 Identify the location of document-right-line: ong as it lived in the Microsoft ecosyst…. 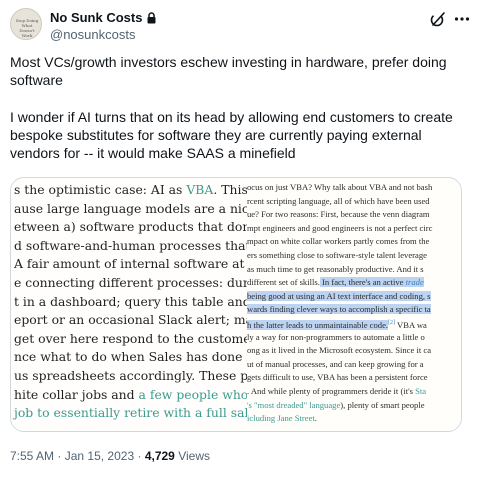
(339, 350).